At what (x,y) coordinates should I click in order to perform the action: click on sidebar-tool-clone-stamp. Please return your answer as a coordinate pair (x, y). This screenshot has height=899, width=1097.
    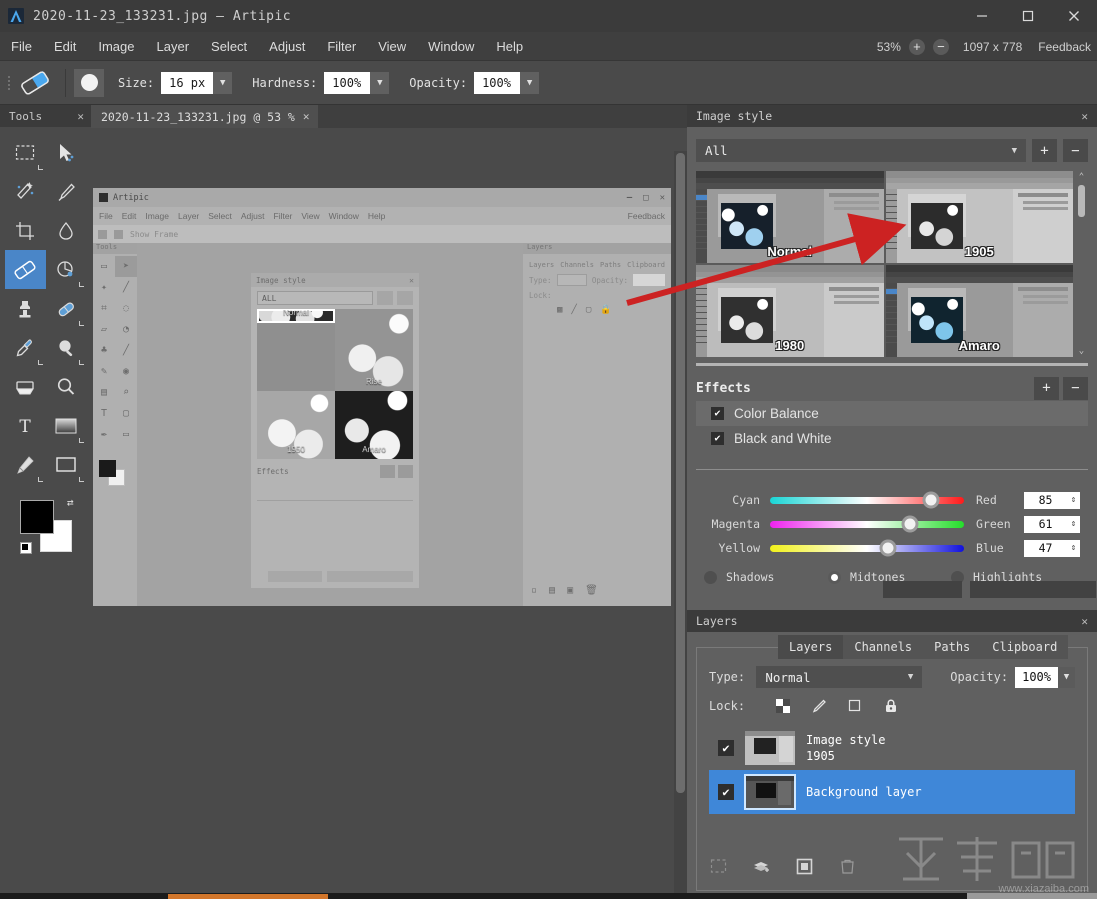
    Looking at the image, I should click on (25, 308).